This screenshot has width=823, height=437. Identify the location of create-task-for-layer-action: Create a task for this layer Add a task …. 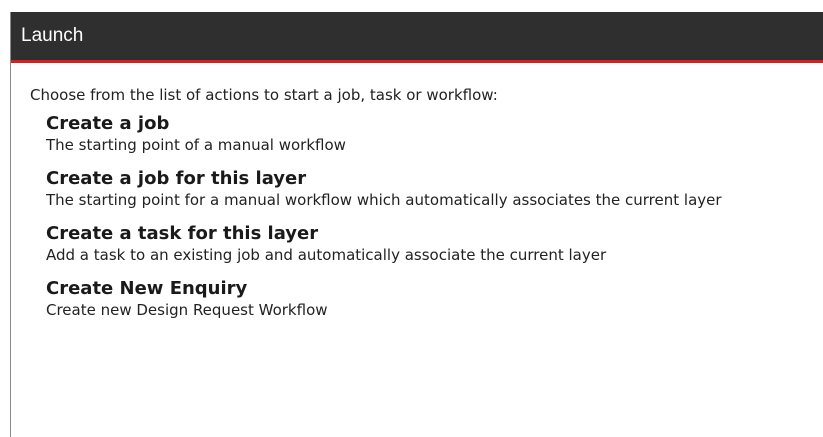
(406, 244).